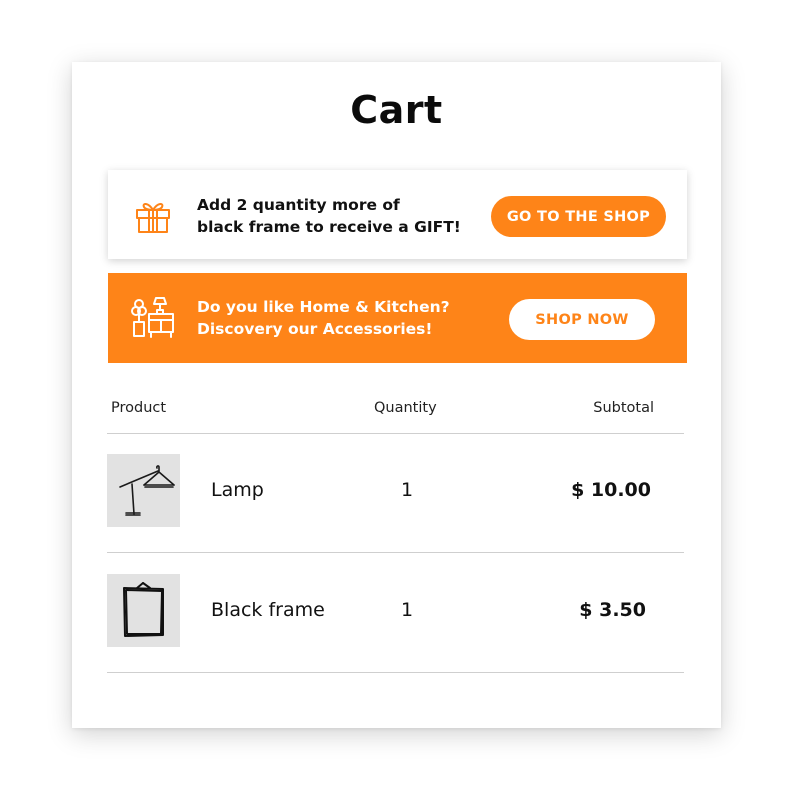 This screenshot has width=797, height=786. What do you see at coordinates (611, 490) in the screenshot?
I see `product-subtotal: $ 10.00` at bounding box center [611, 490].